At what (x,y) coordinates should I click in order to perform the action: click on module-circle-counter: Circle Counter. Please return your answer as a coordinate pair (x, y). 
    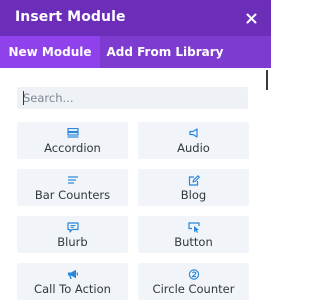
    Looking at the image, I should click on (193, 281).